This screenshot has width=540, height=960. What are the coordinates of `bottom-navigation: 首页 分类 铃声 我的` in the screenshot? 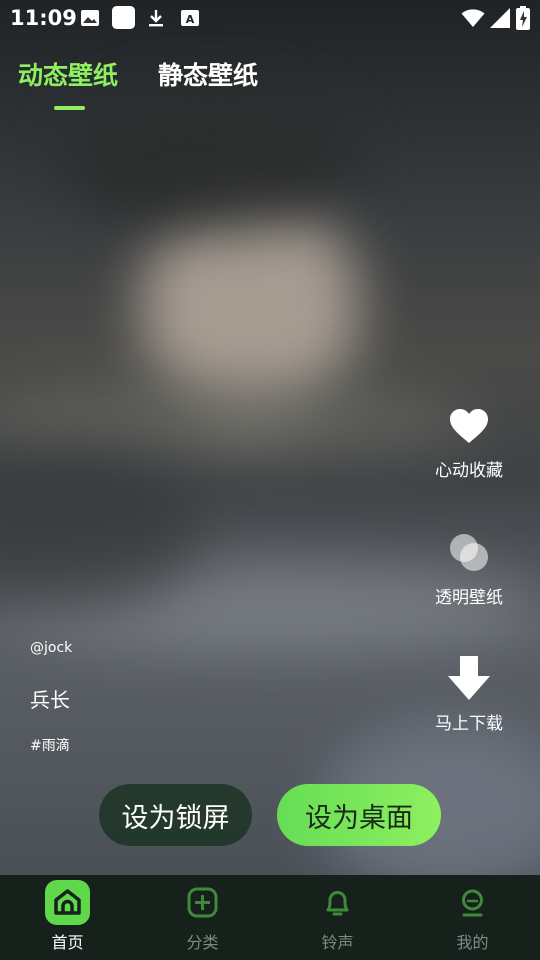 It's located at (270, 917).